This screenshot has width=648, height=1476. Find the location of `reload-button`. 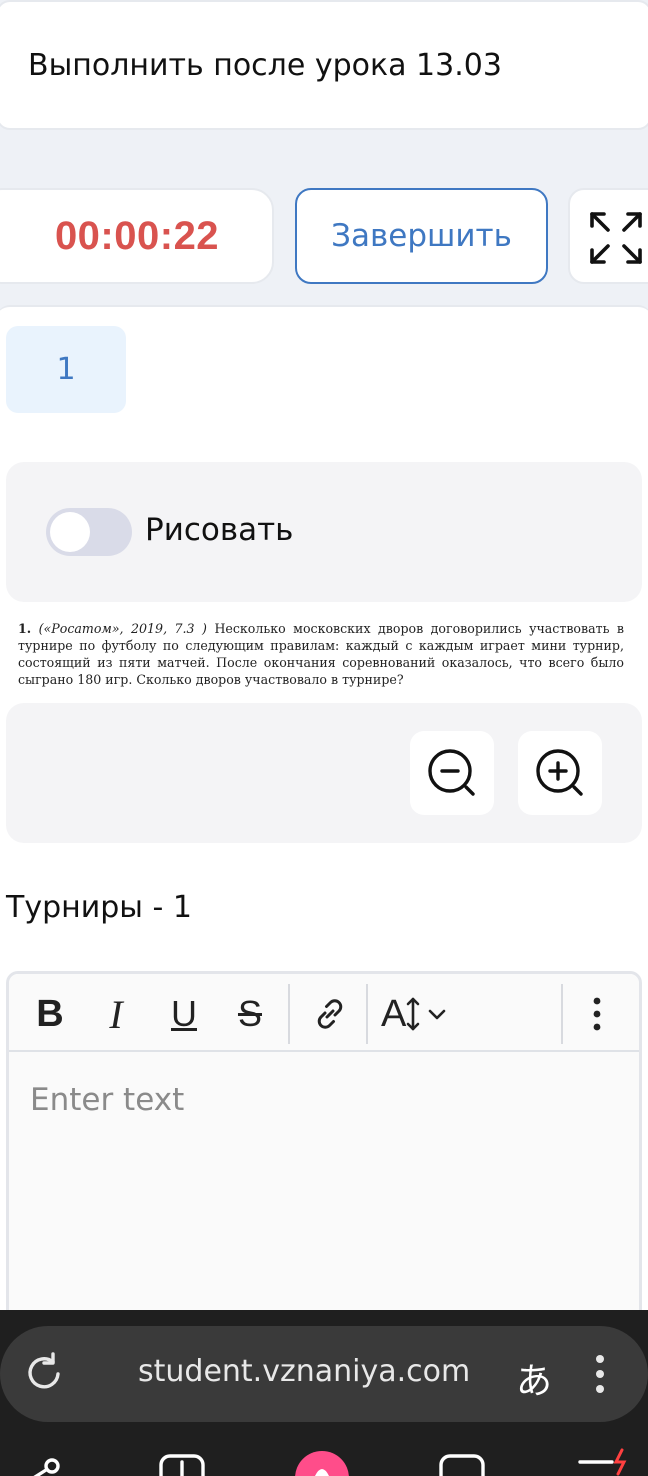

reload-button is located at coordinates (44, 1374).